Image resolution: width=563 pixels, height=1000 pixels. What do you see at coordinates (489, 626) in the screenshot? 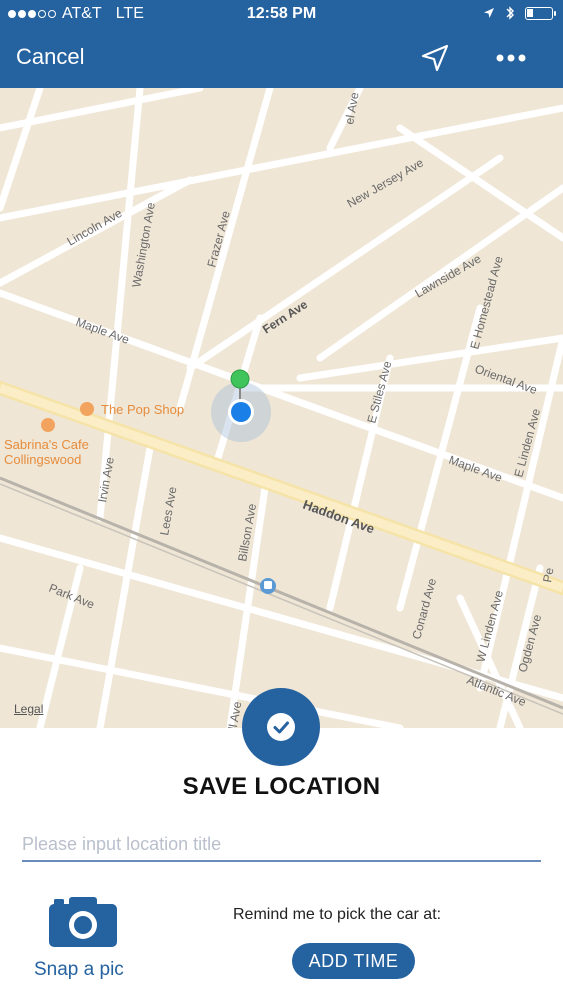
I see `street-label: W Linden Ave` at bounding box center [489, 626].